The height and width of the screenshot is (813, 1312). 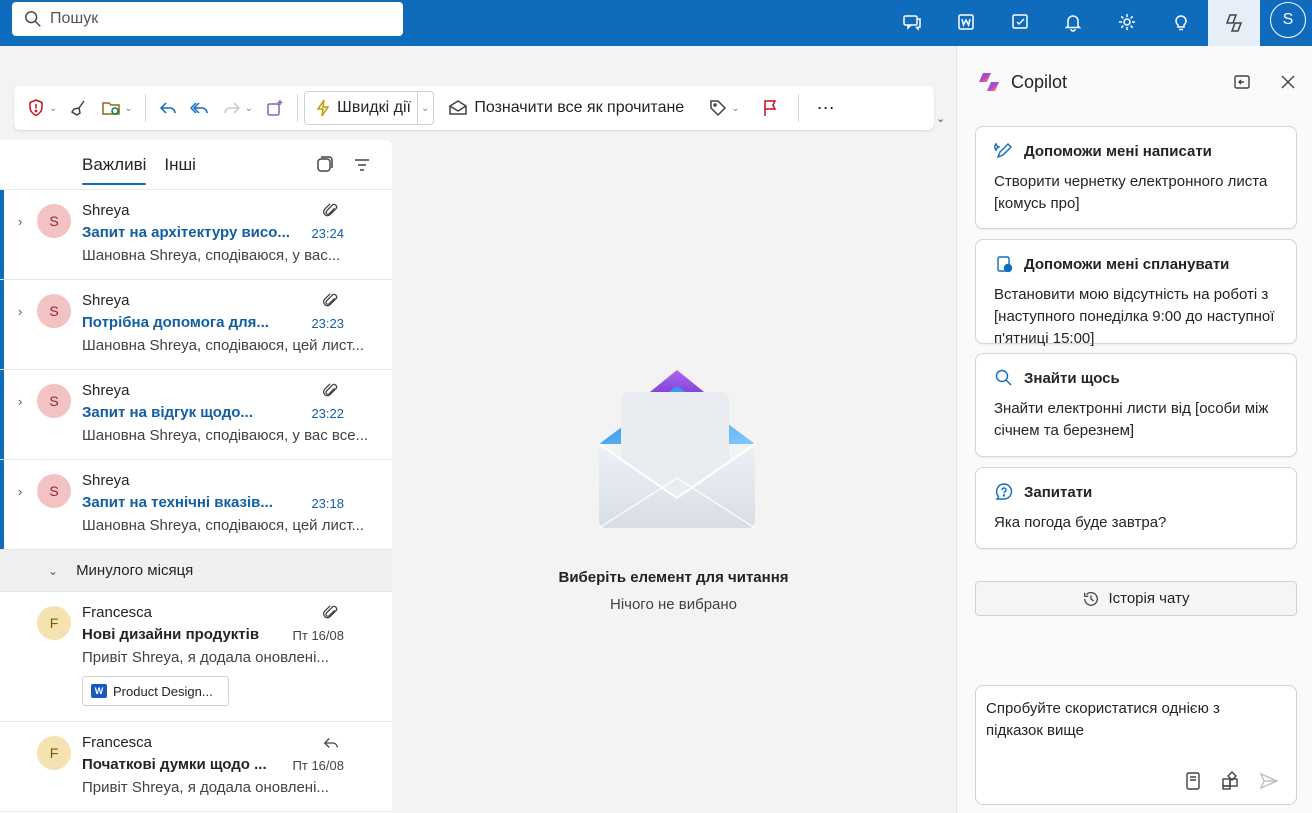 What do you see at coordinates (180, 165) in the screenshot?
I see `tab-other: Інші` at bounding box center [180, 165].